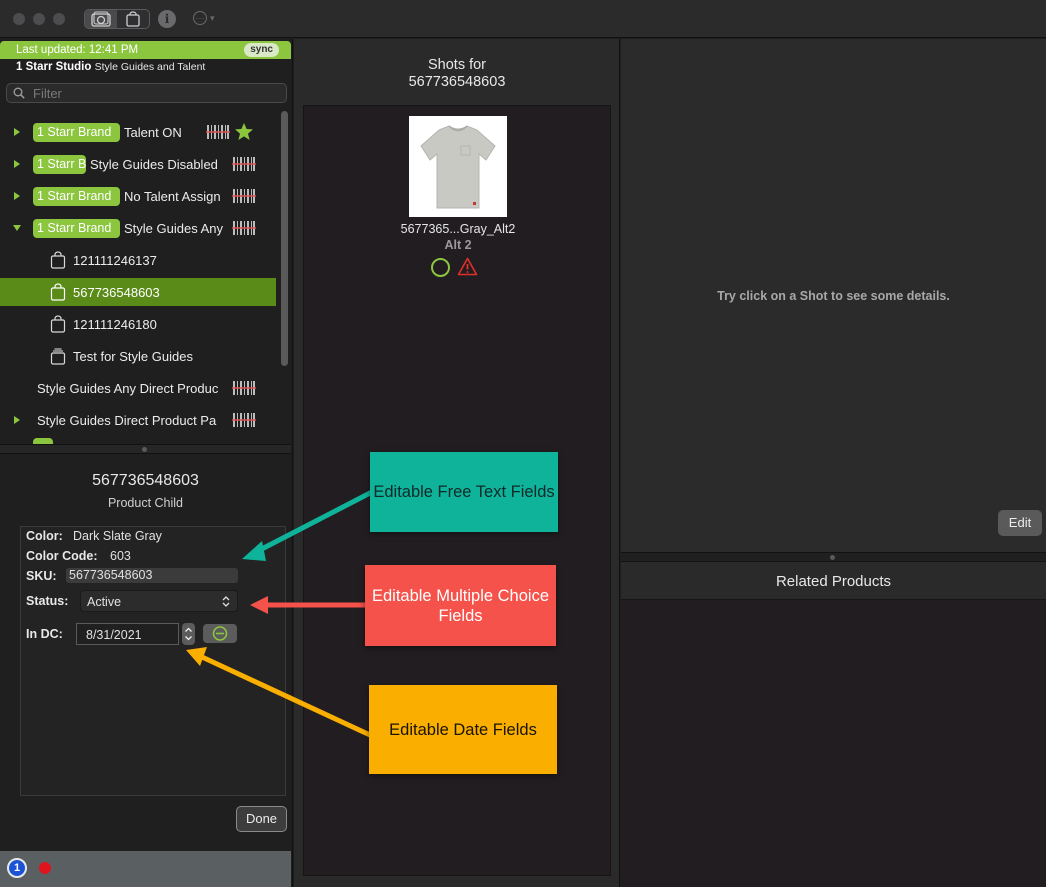 The width and height of the screenshot is (1046, 887). Describe the element at coordinates (114, 635) in the screenshot. I see `in-dc-value: 8/31/2021` at that location.